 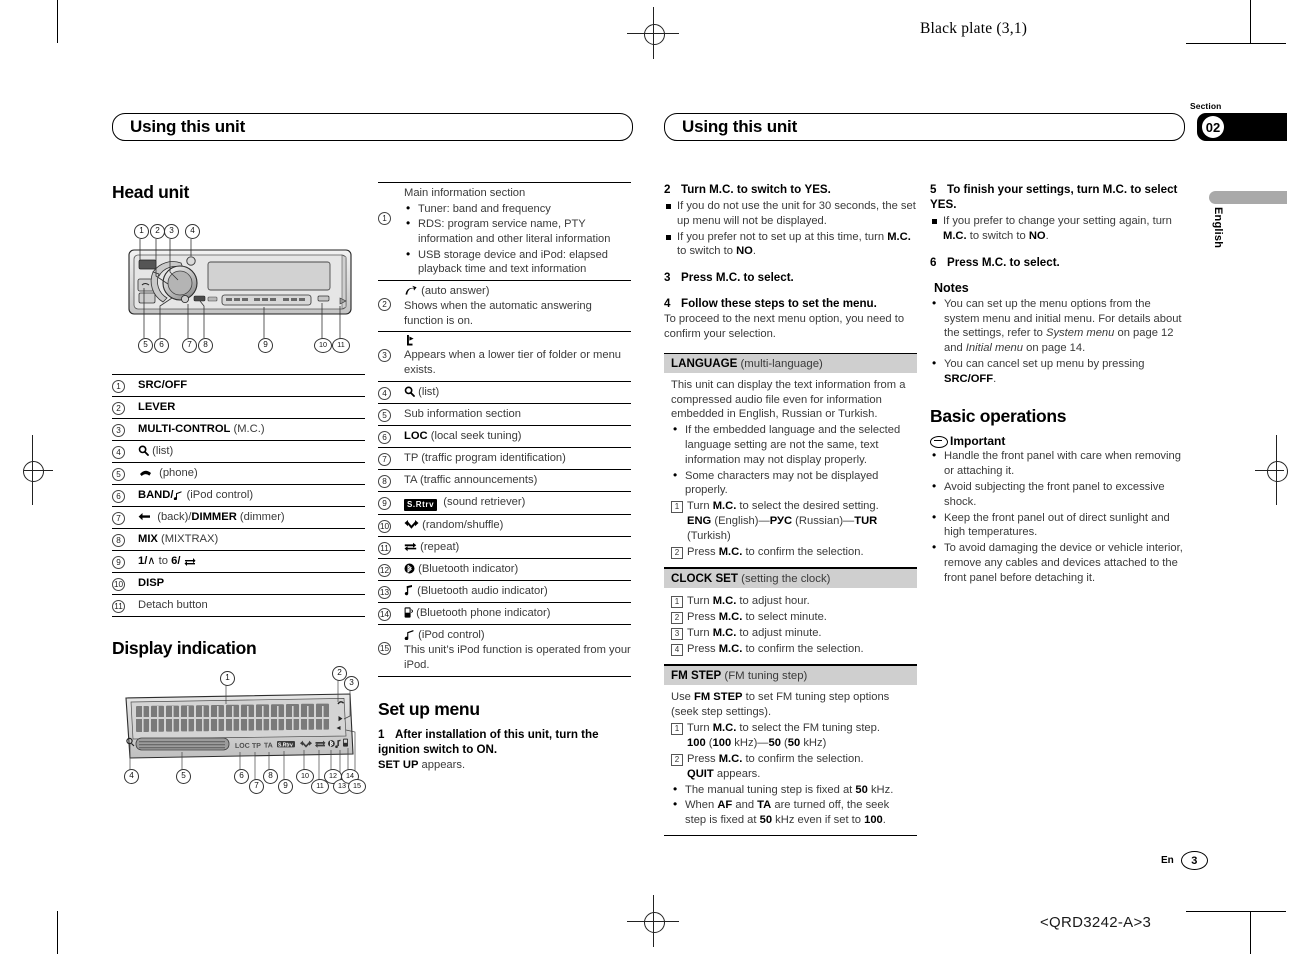 I want to click on setting-quit: QUIT appears., so click(x=724, y=773).